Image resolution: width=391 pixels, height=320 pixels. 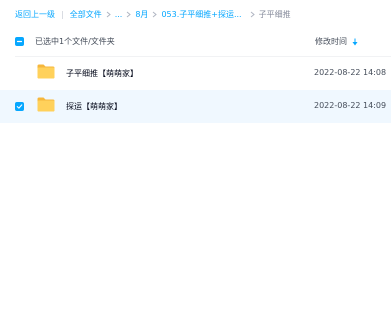 I want to click on breadcrumb-current: 子平细推, so click(x=274, y=14).